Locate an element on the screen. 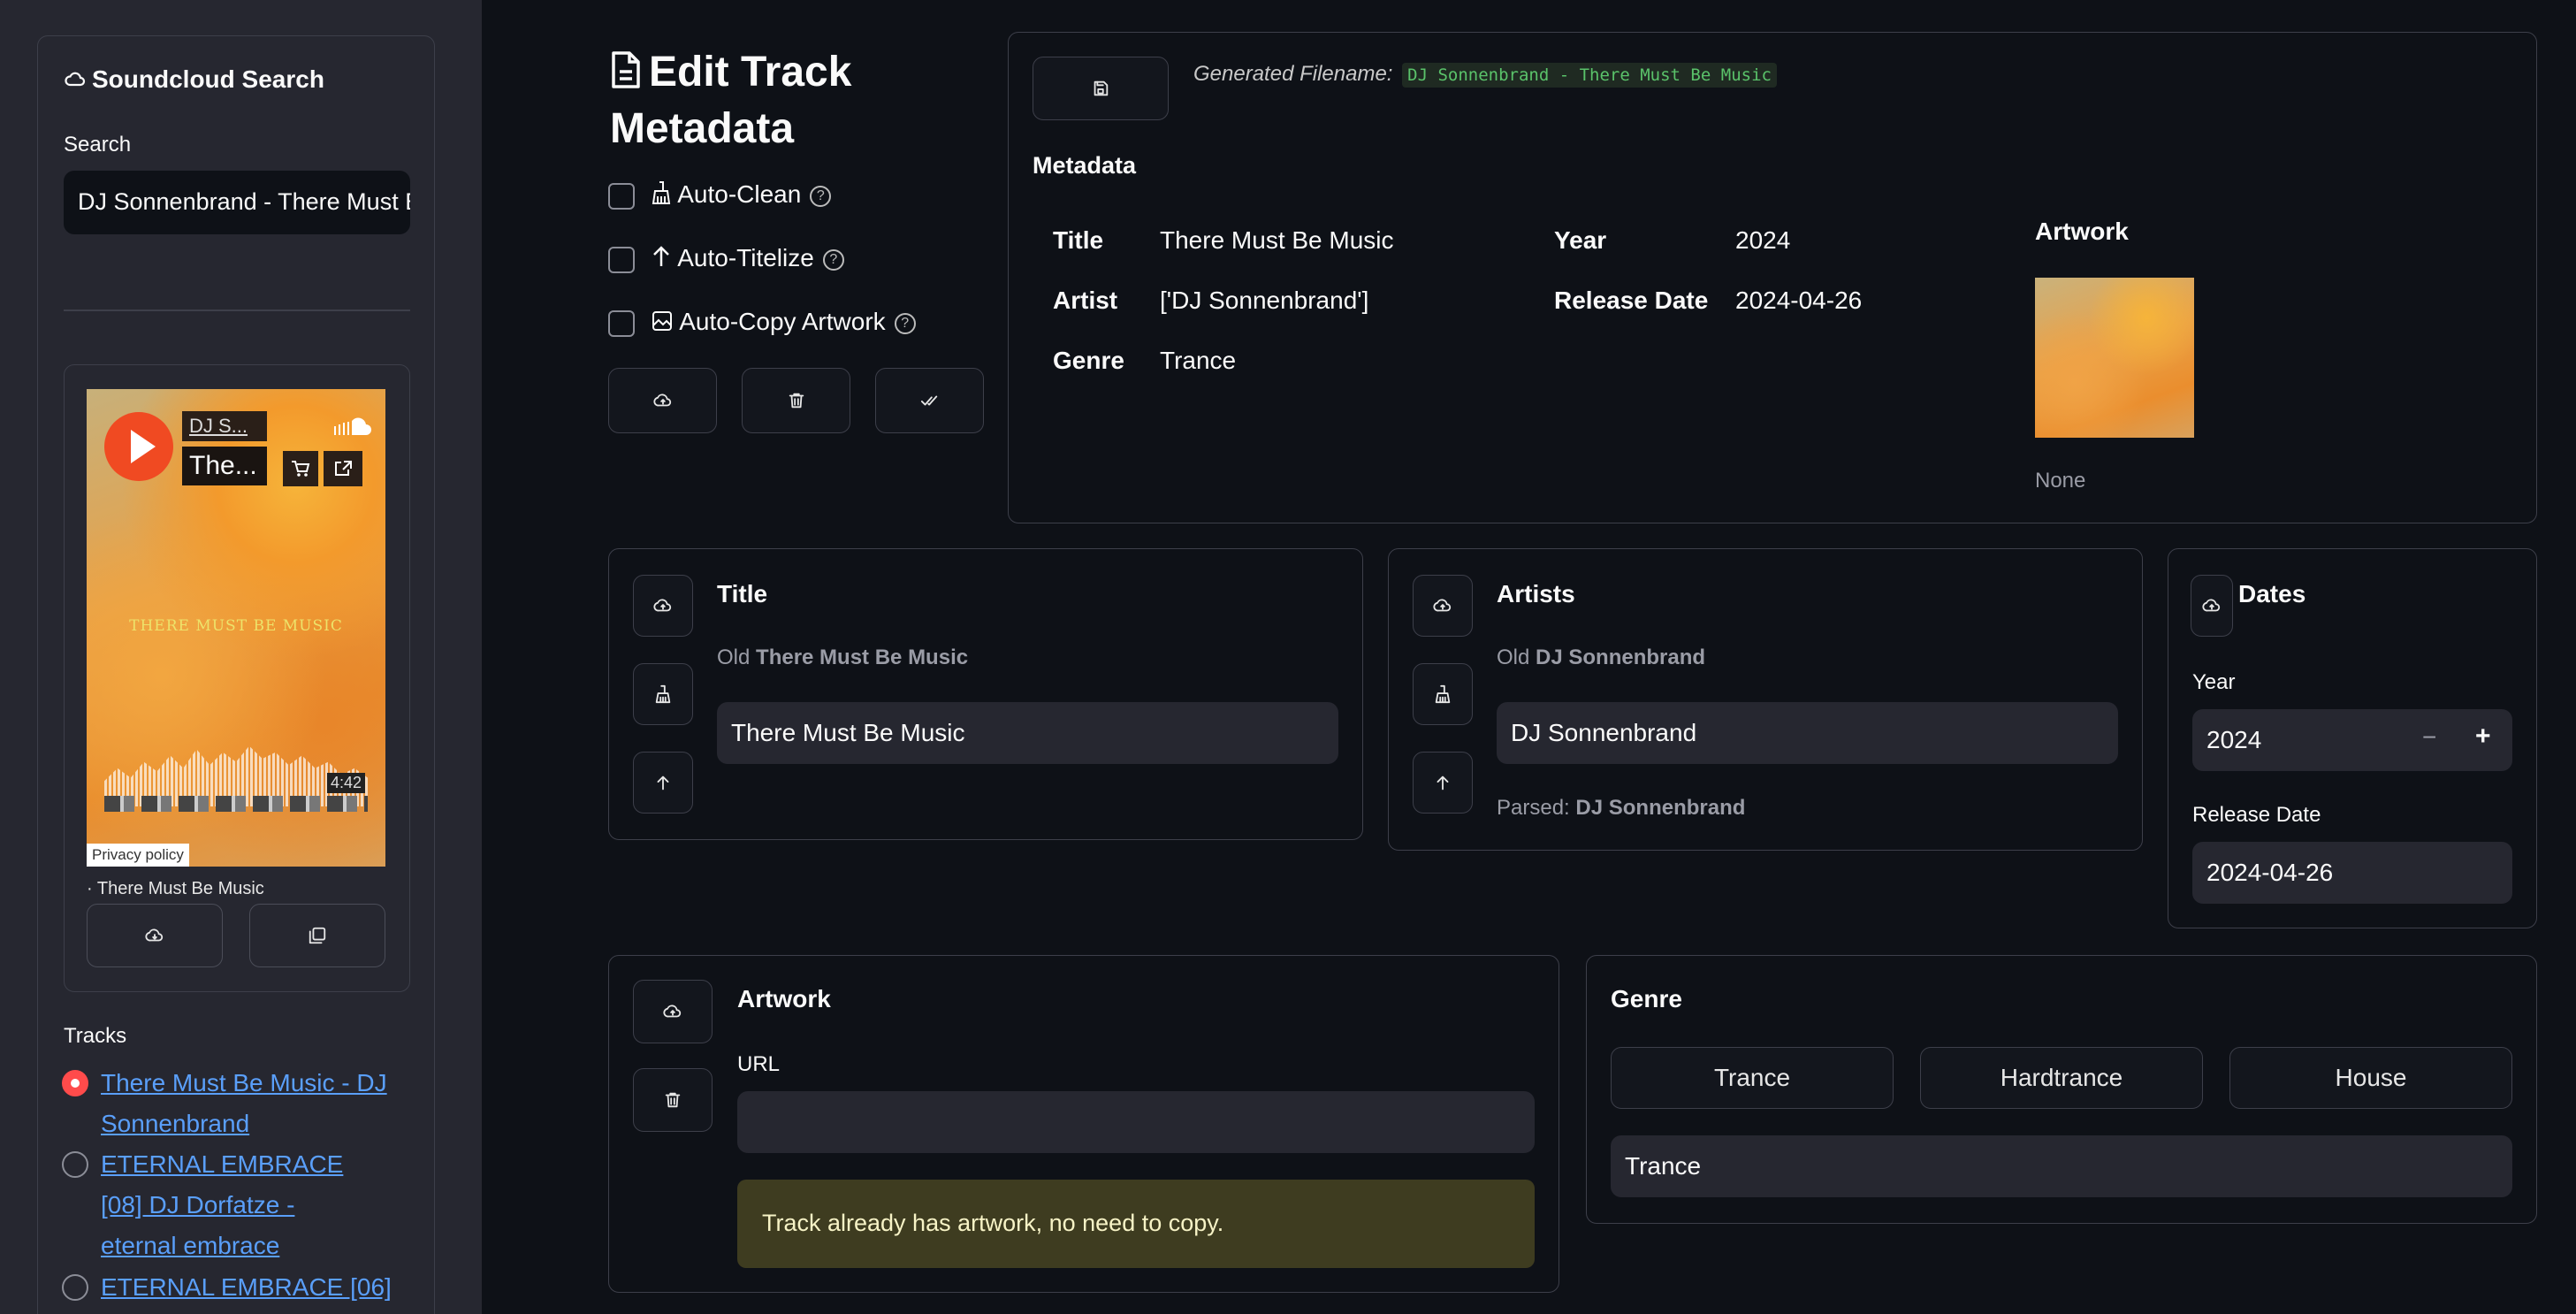 This screenshot has height=1314, width=2576. auto-clean-text: Auto-Clean is located at coordinates (739, 194).